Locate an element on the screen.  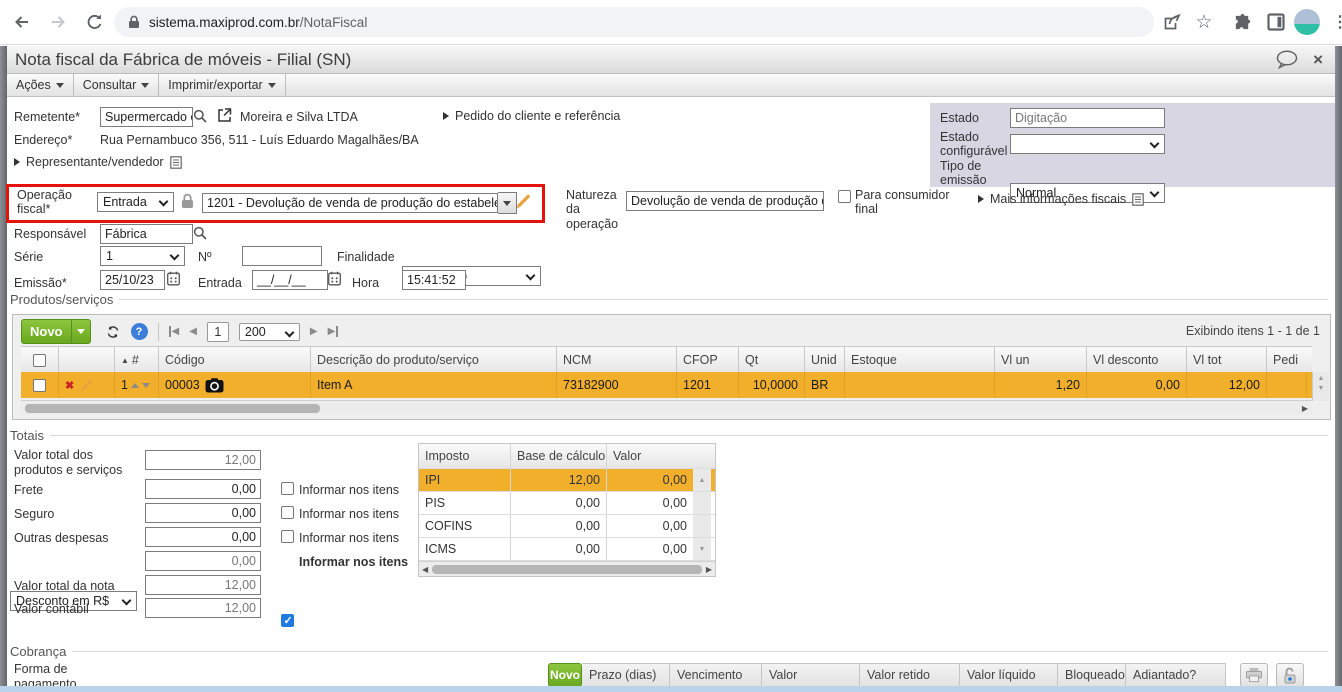
operacao-tipo-select: Entrada is located at coordinates (135, 202).